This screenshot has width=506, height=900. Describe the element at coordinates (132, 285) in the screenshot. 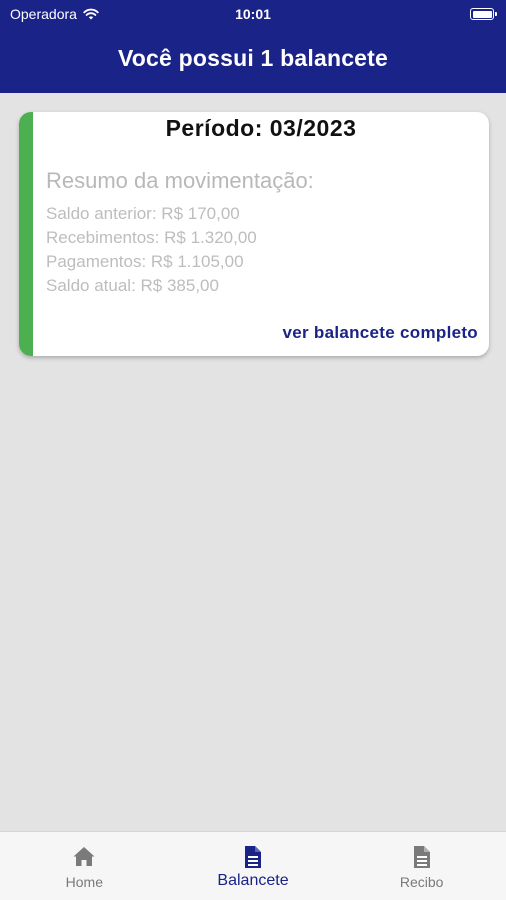

I see `current-balance: Saldo atual: R$ 385,00` at that location.